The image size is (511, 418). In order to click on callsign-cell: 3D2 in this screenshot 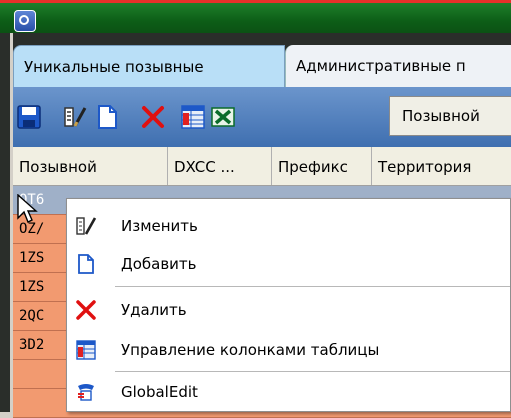, I will do `click(32, 345)`.